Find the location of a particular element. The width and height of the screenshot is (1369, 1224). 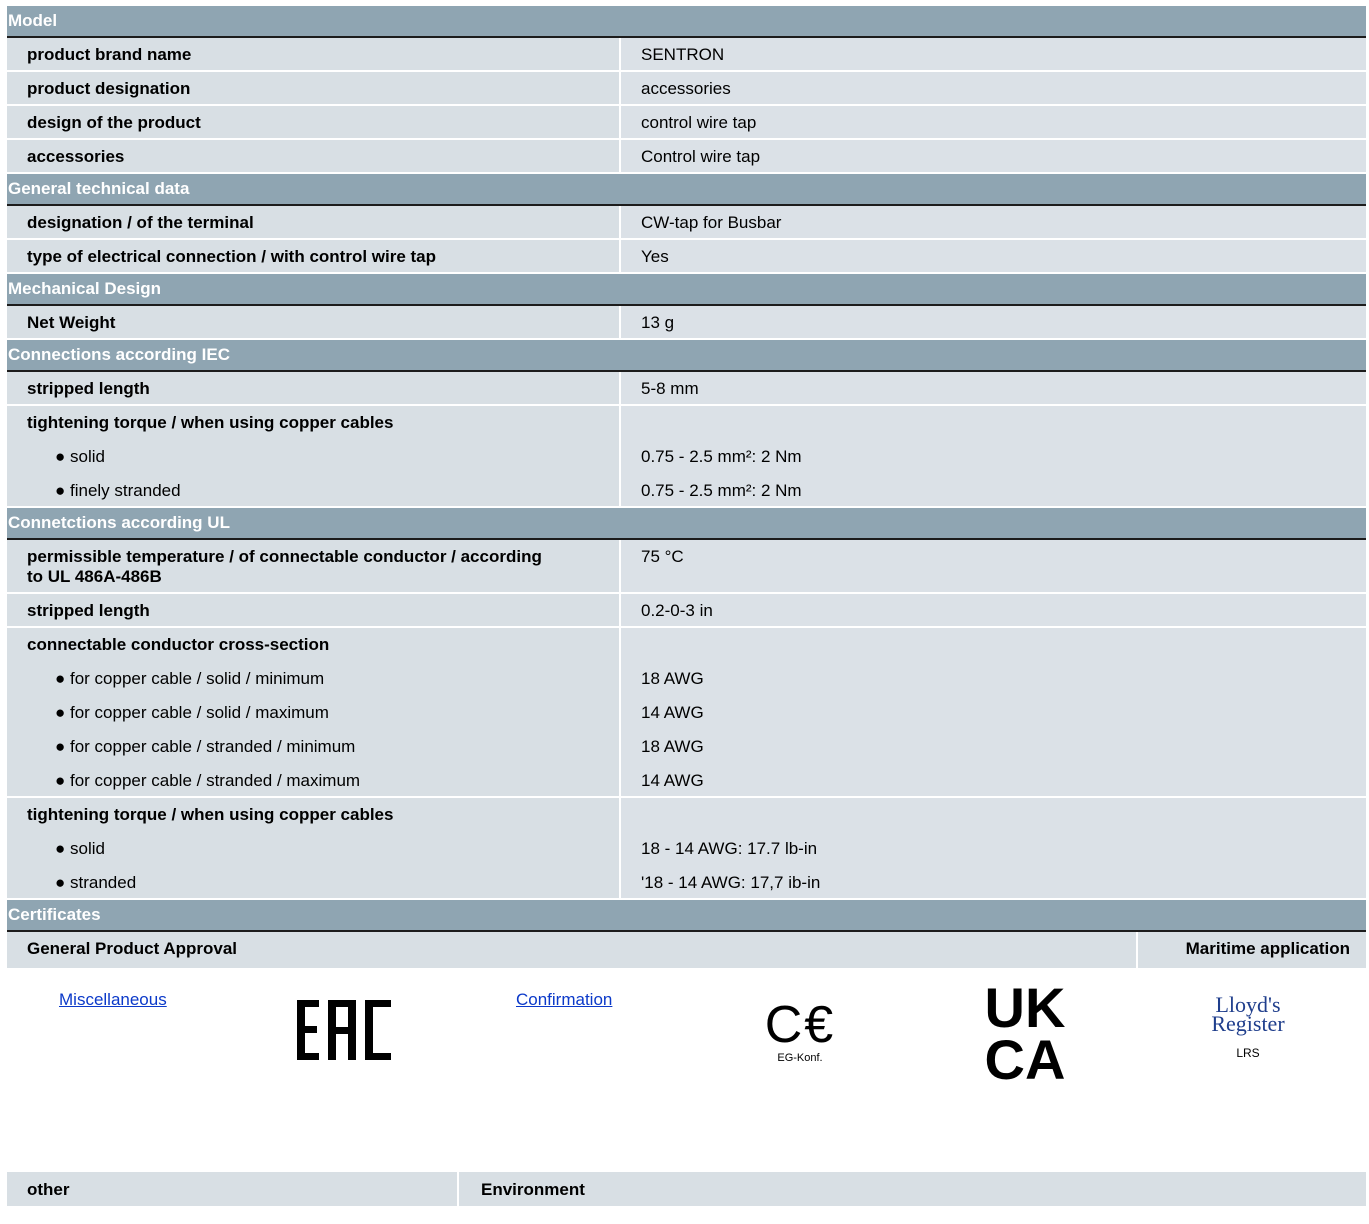

general-product-approval-header: General Product Approval is located at coordinates (571, 950).